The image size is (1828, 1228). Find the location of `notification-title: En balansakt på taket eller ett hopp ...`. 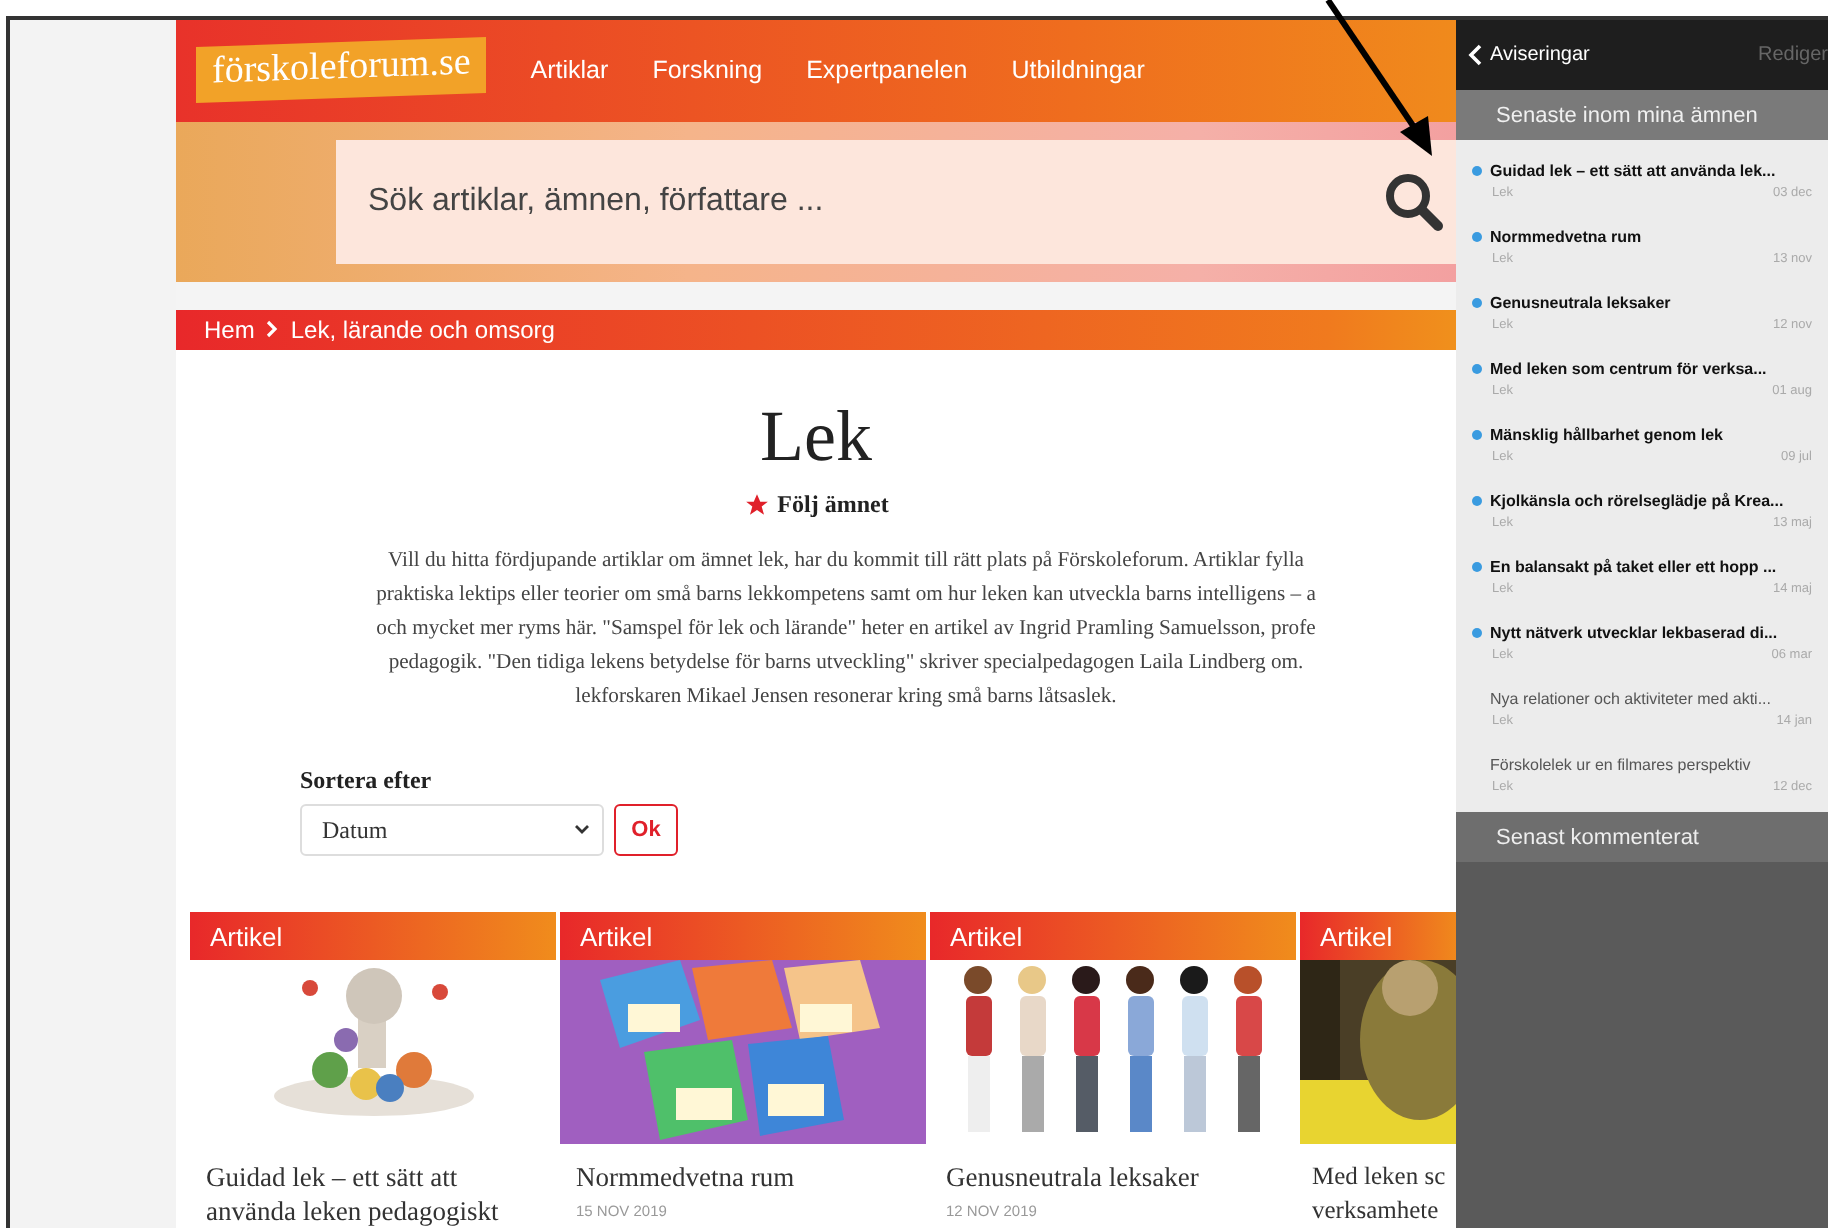

notification-title: En balansakt på taket eller ett hopp ... is located at coordinates (1633, 567).